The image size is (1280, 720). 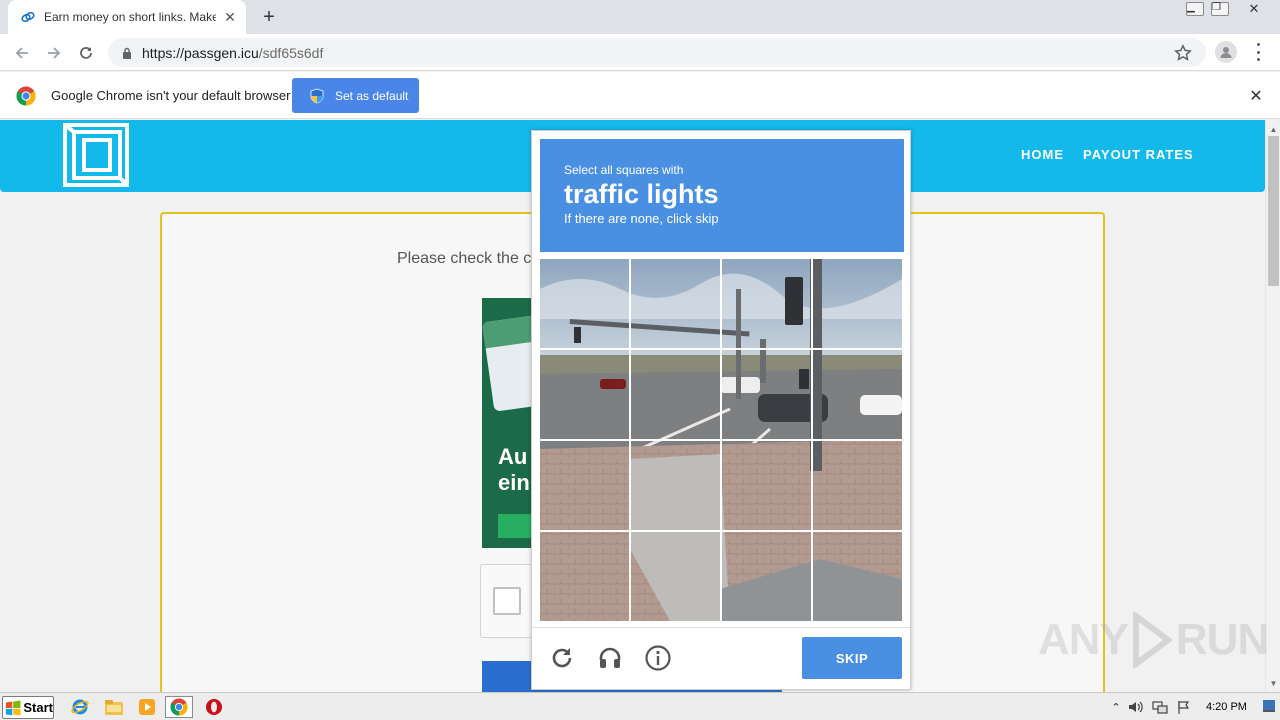 I want to click on browser-menu-icon, so click(x=1258, y=52).